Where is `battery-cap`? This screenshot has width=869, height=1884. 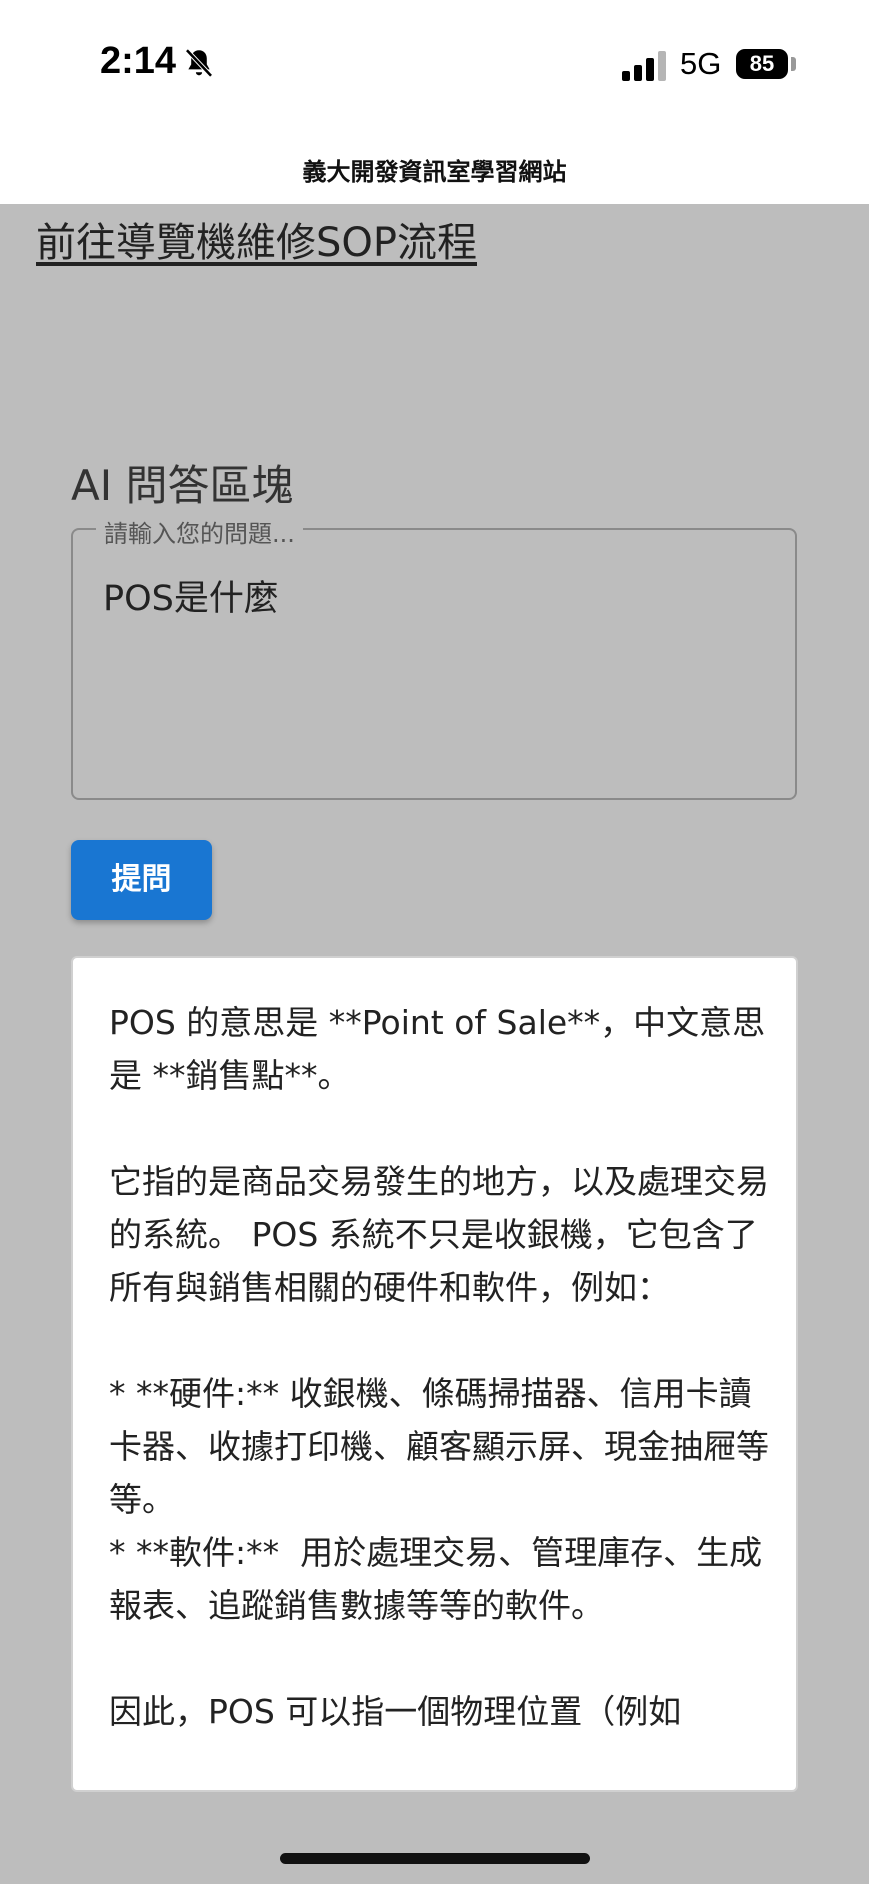 battery-cap is located at coordinates (793, 64).